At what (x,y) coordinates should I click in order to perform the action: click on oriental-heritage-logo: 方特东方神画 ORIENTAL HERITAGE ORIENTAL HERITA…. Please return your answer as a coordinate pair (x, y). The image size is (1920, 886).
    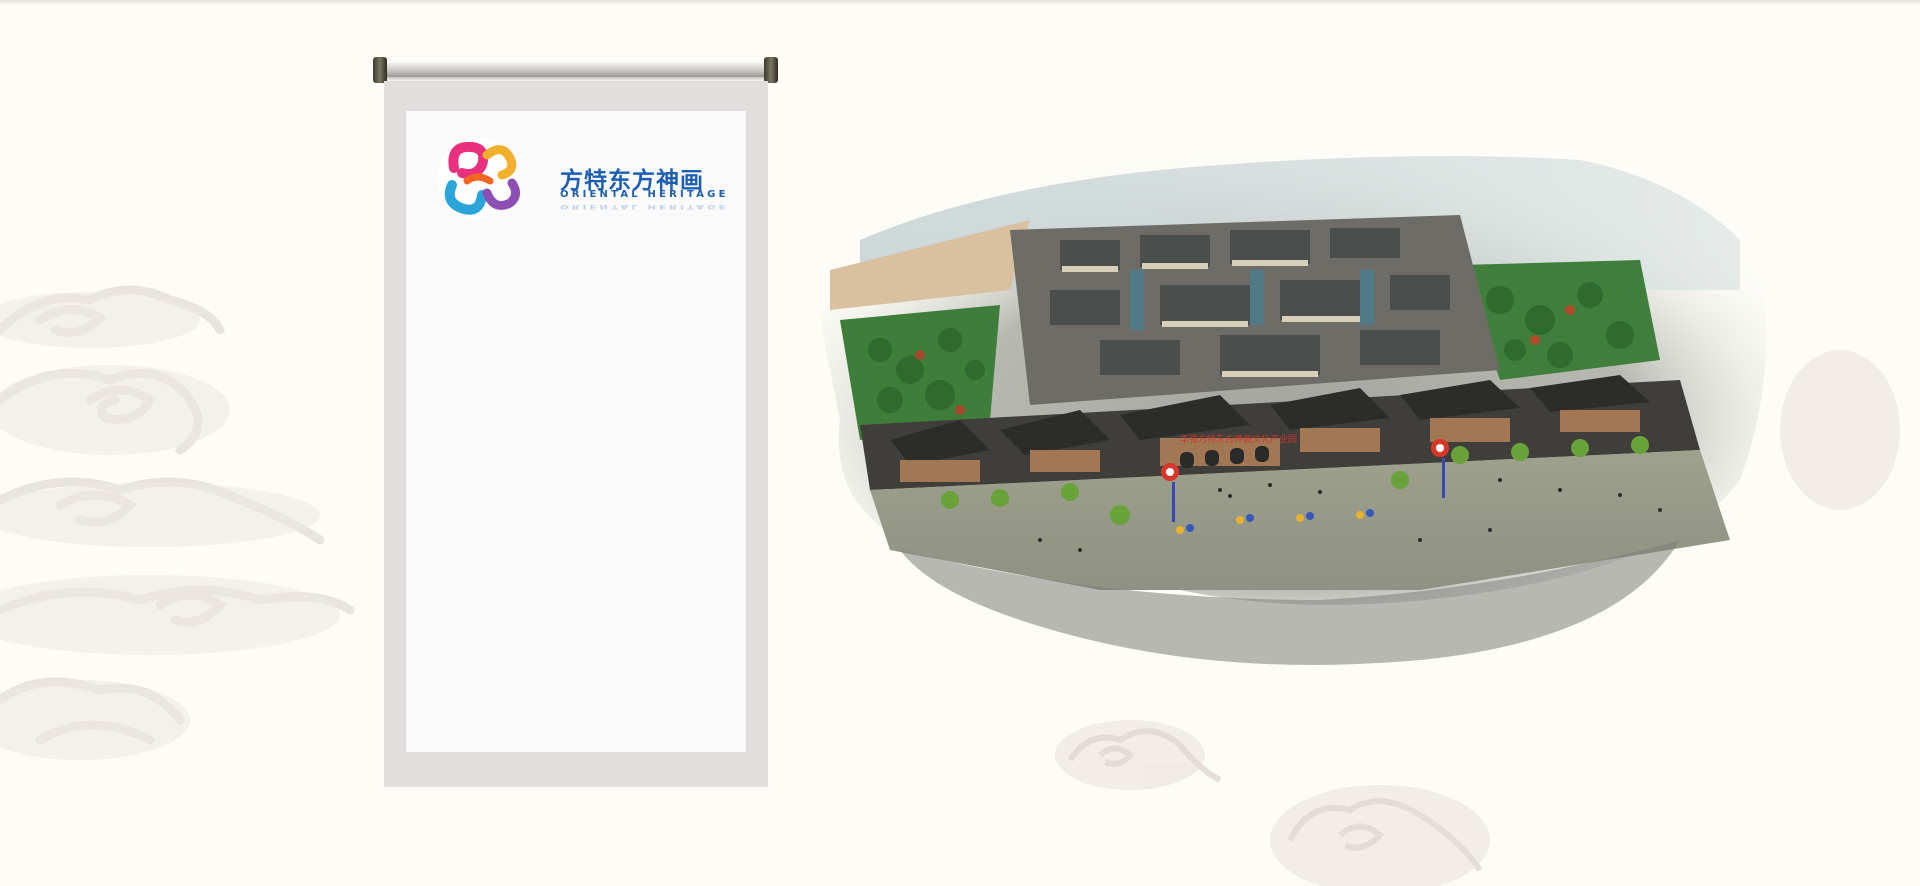
    Looking at the image, I should click on (582, 172).